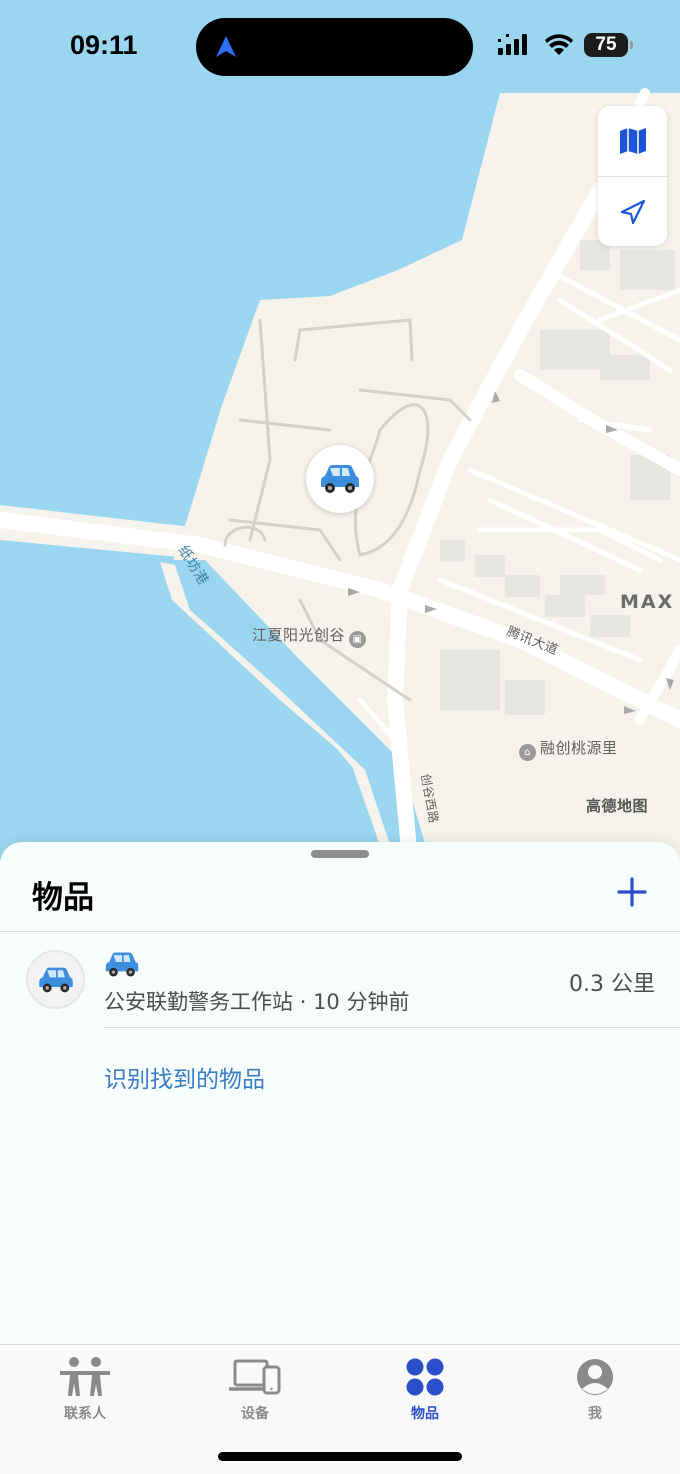 The width and height of the screenshot is (680, 1474). I want to click on item-map-pin, so click(340, 479).